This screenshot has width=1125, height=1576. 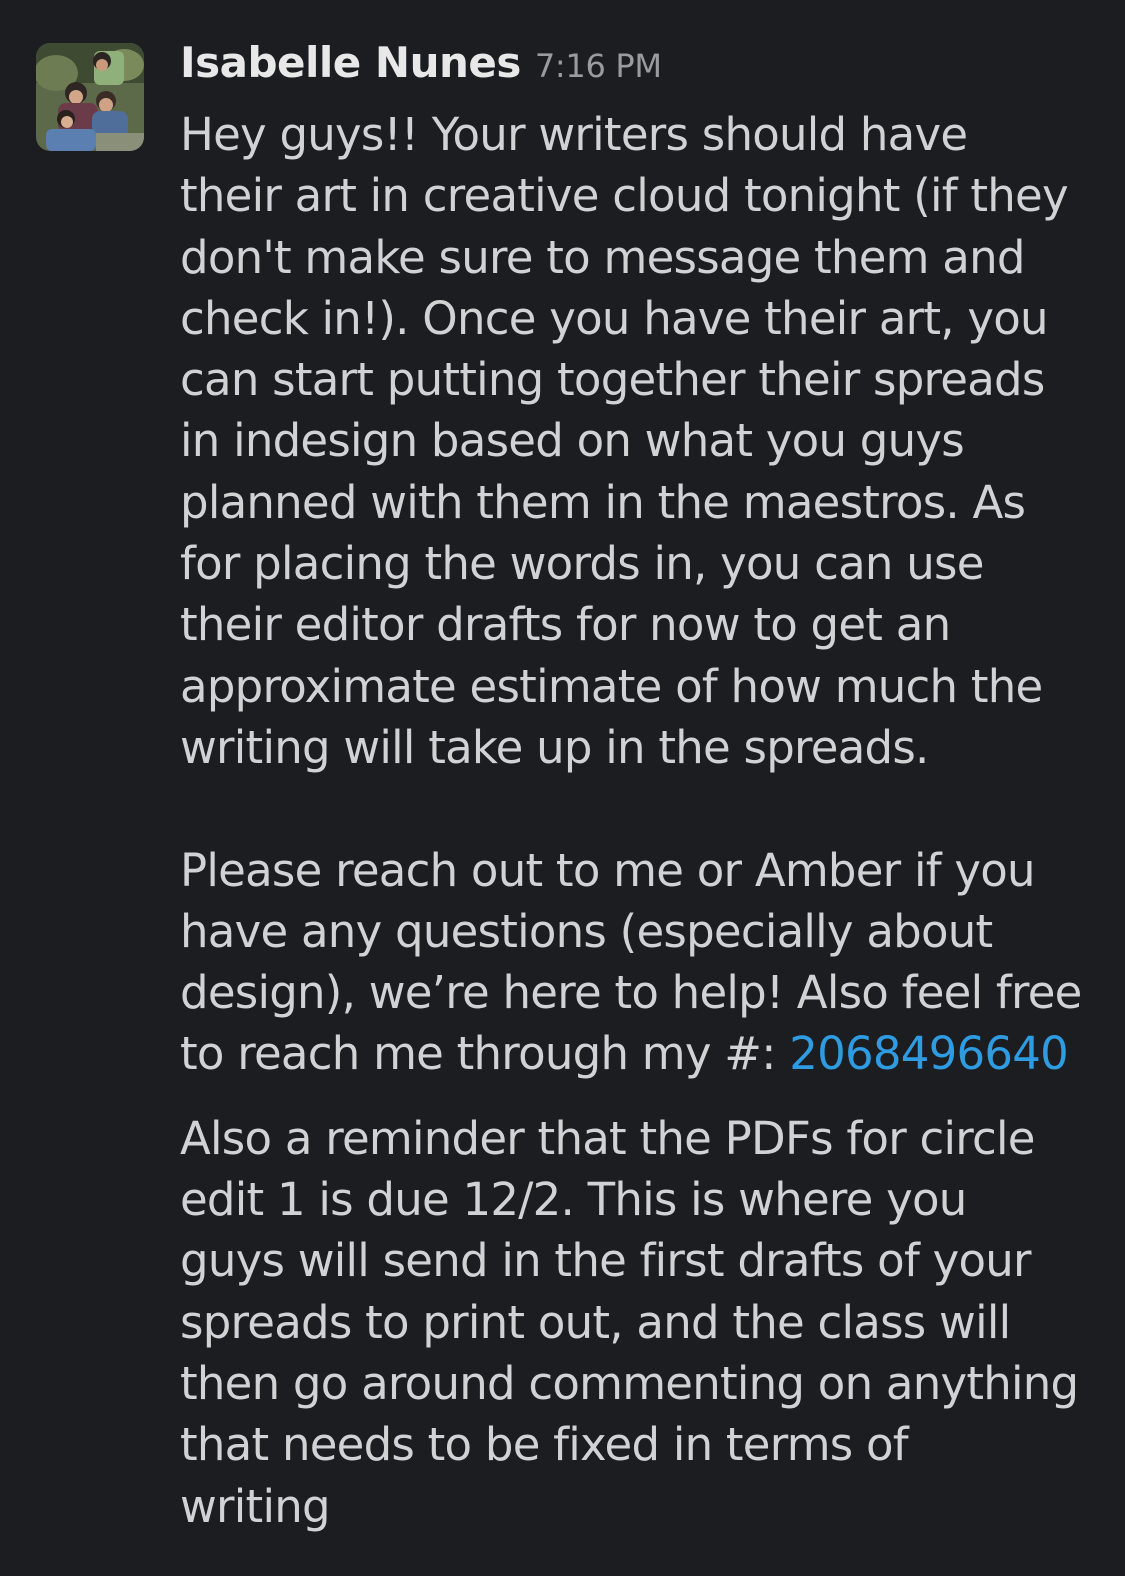 I want to click on message-header: Isabelle Nunes 7:16 PM, so click(x=635, y=71).